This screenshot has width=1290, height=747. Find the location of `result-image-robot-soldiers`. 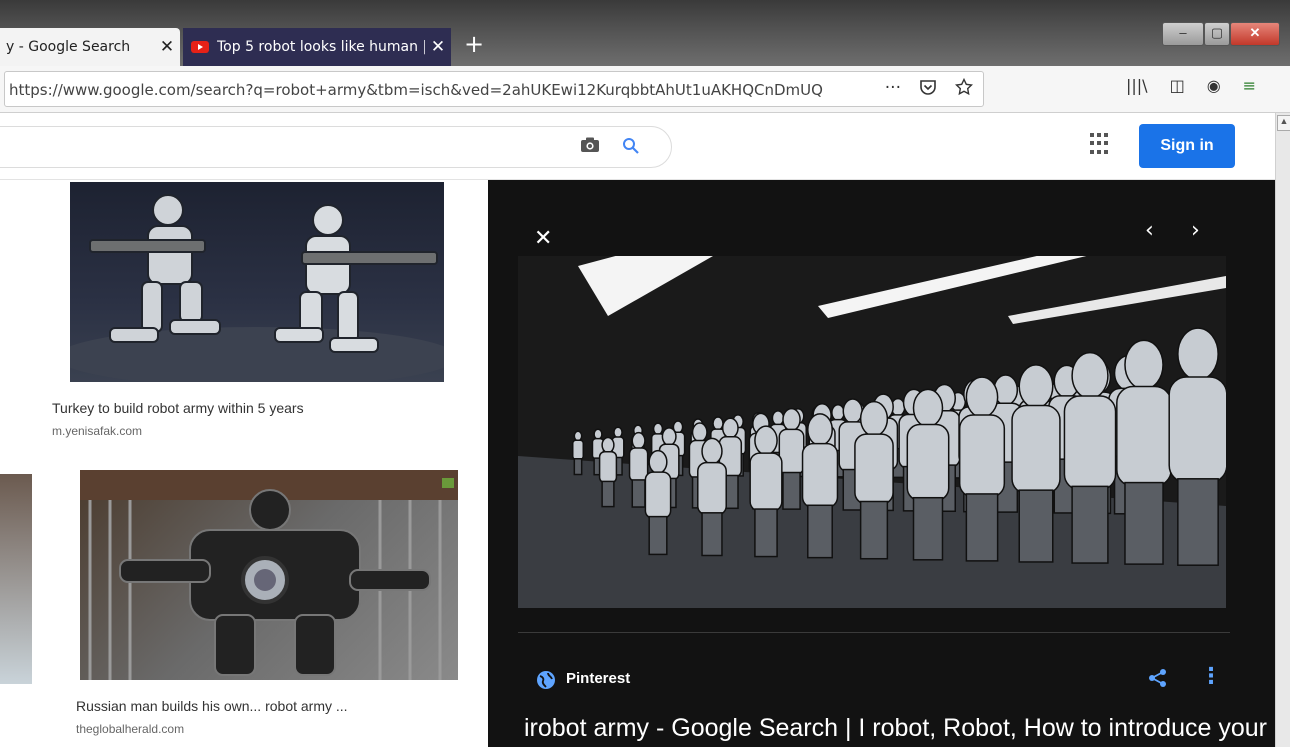

result-image-robot-soldiers is located at coordinates (257, 282).